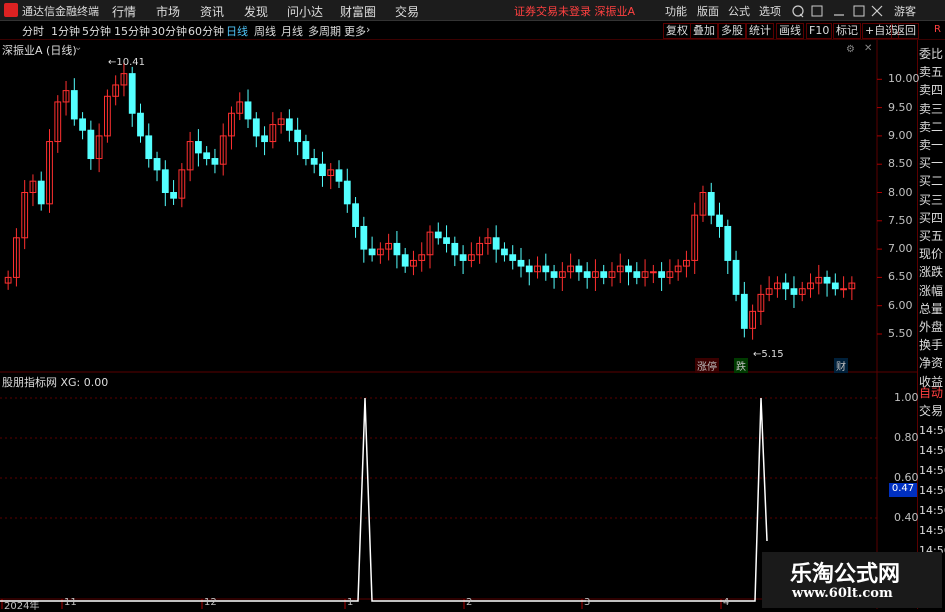 The height and width of the screenshot is (612, 945). I want to click on quote-field-label: 买二, so click(931, 181).